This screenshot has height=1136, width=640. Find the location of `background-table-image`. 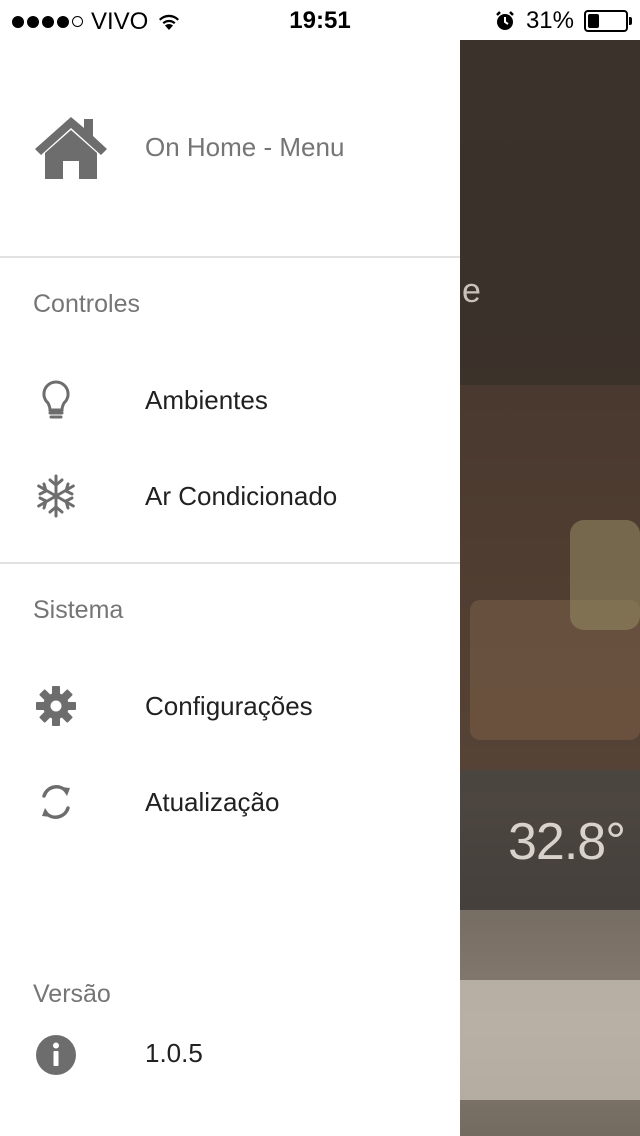

background-table-image is located at coordinates (550, 1040).